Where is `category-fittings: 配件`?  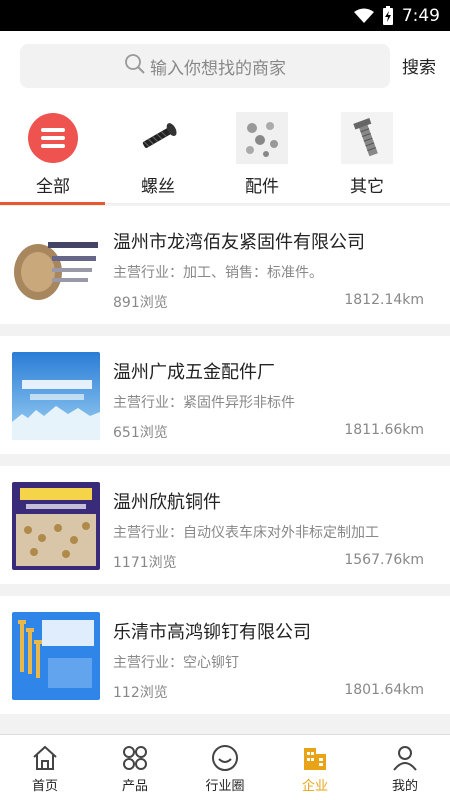 category-fittings: 配件 is located at coordinates (262, 158).